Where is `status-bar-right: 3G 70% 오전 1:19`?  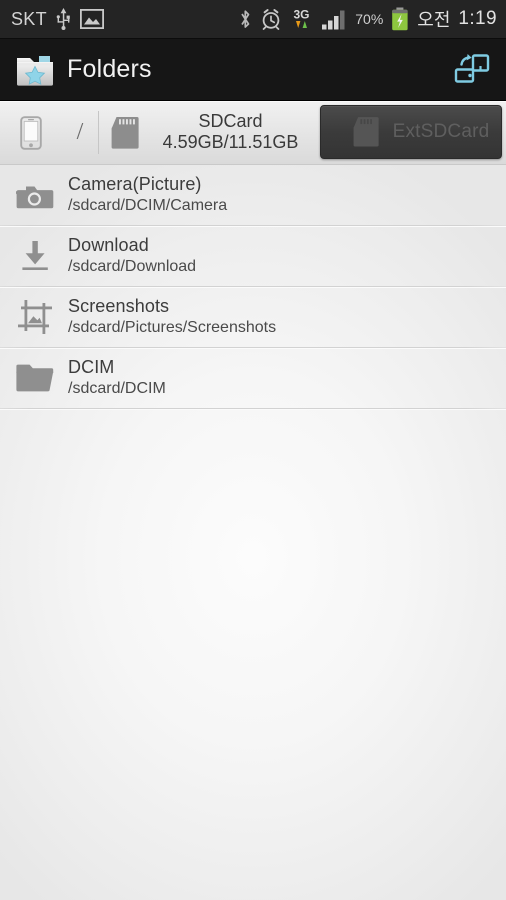 status-bar-right: 3G 70% 오전 1:19 is located at coordinates (368, 19).